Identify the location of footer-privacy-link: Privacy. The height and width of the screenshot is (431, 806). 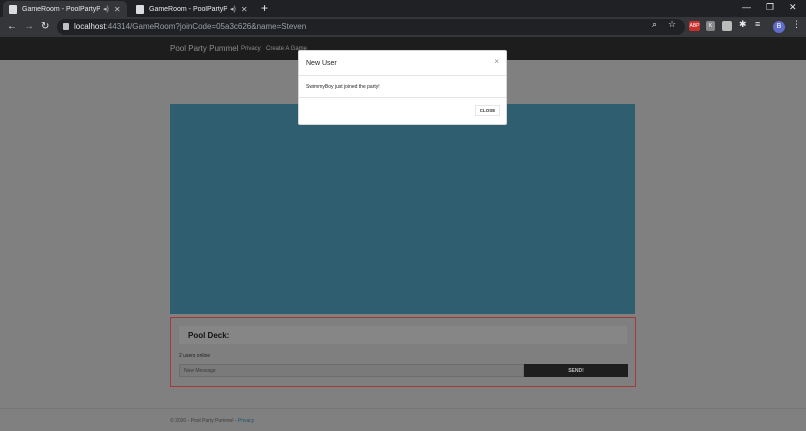
(246, 421).